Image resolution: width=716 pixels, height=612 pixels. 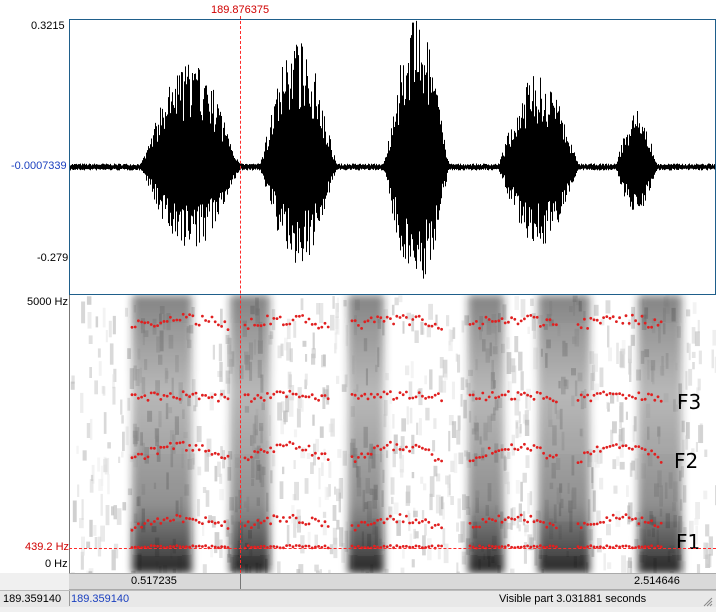 What do you see at coordinates (392, 548) in the screenshot?
I see `frequency-cursor-line` at bounding box center [392, 548].